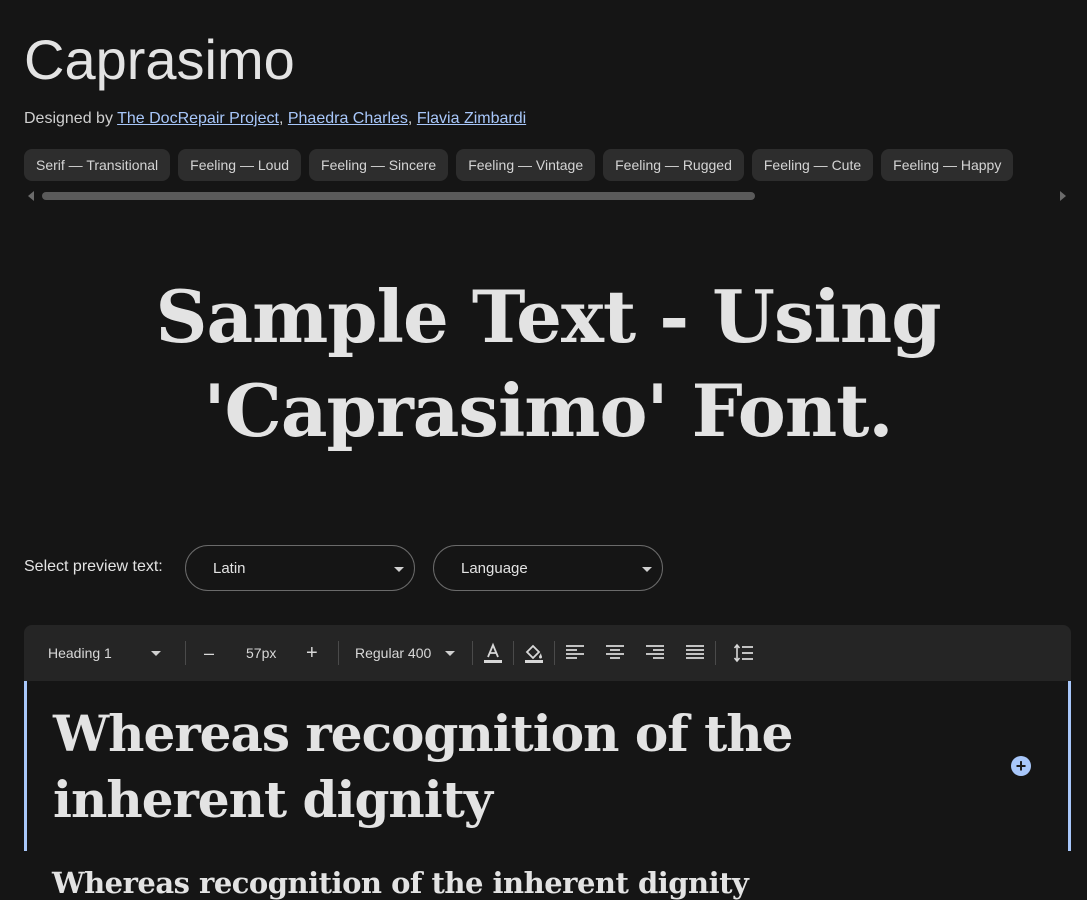  What do you see at coordinates (615, 653) in the screenshot?
I see `align-center-icon` at bounding box center [615, 653].